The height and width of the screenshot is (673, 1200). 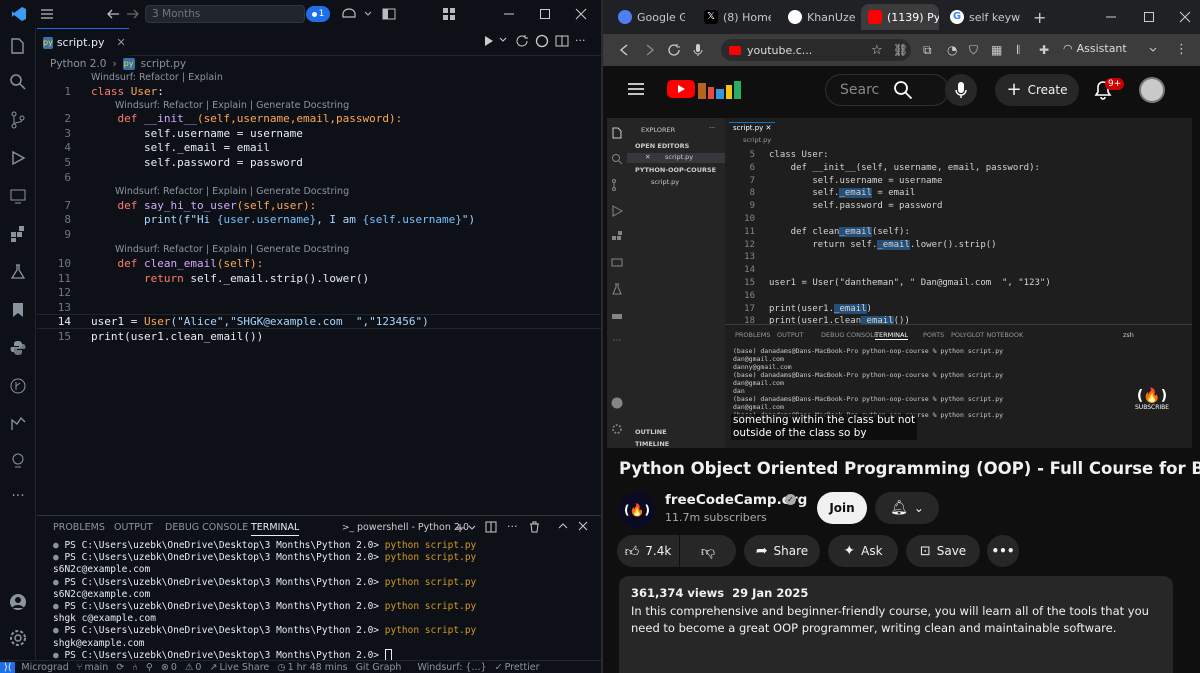 What do you see at coordinates (47, 14) in the screenshot?
I see `menu-icon` at bounding box center [47, 14].